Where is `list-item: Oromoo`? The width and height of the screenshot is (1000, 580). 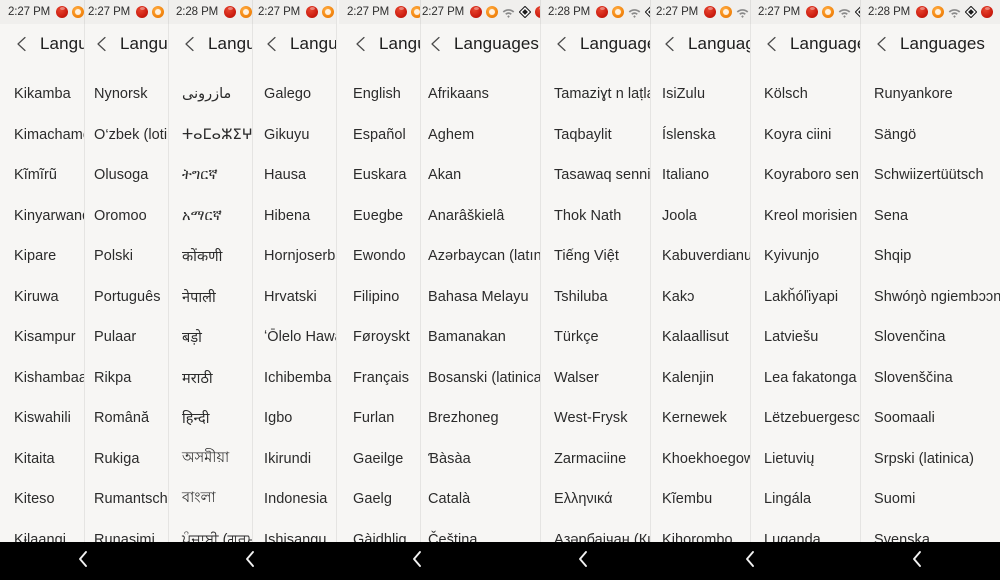 list-item: Oromoo is located at coordinates (126, 216).